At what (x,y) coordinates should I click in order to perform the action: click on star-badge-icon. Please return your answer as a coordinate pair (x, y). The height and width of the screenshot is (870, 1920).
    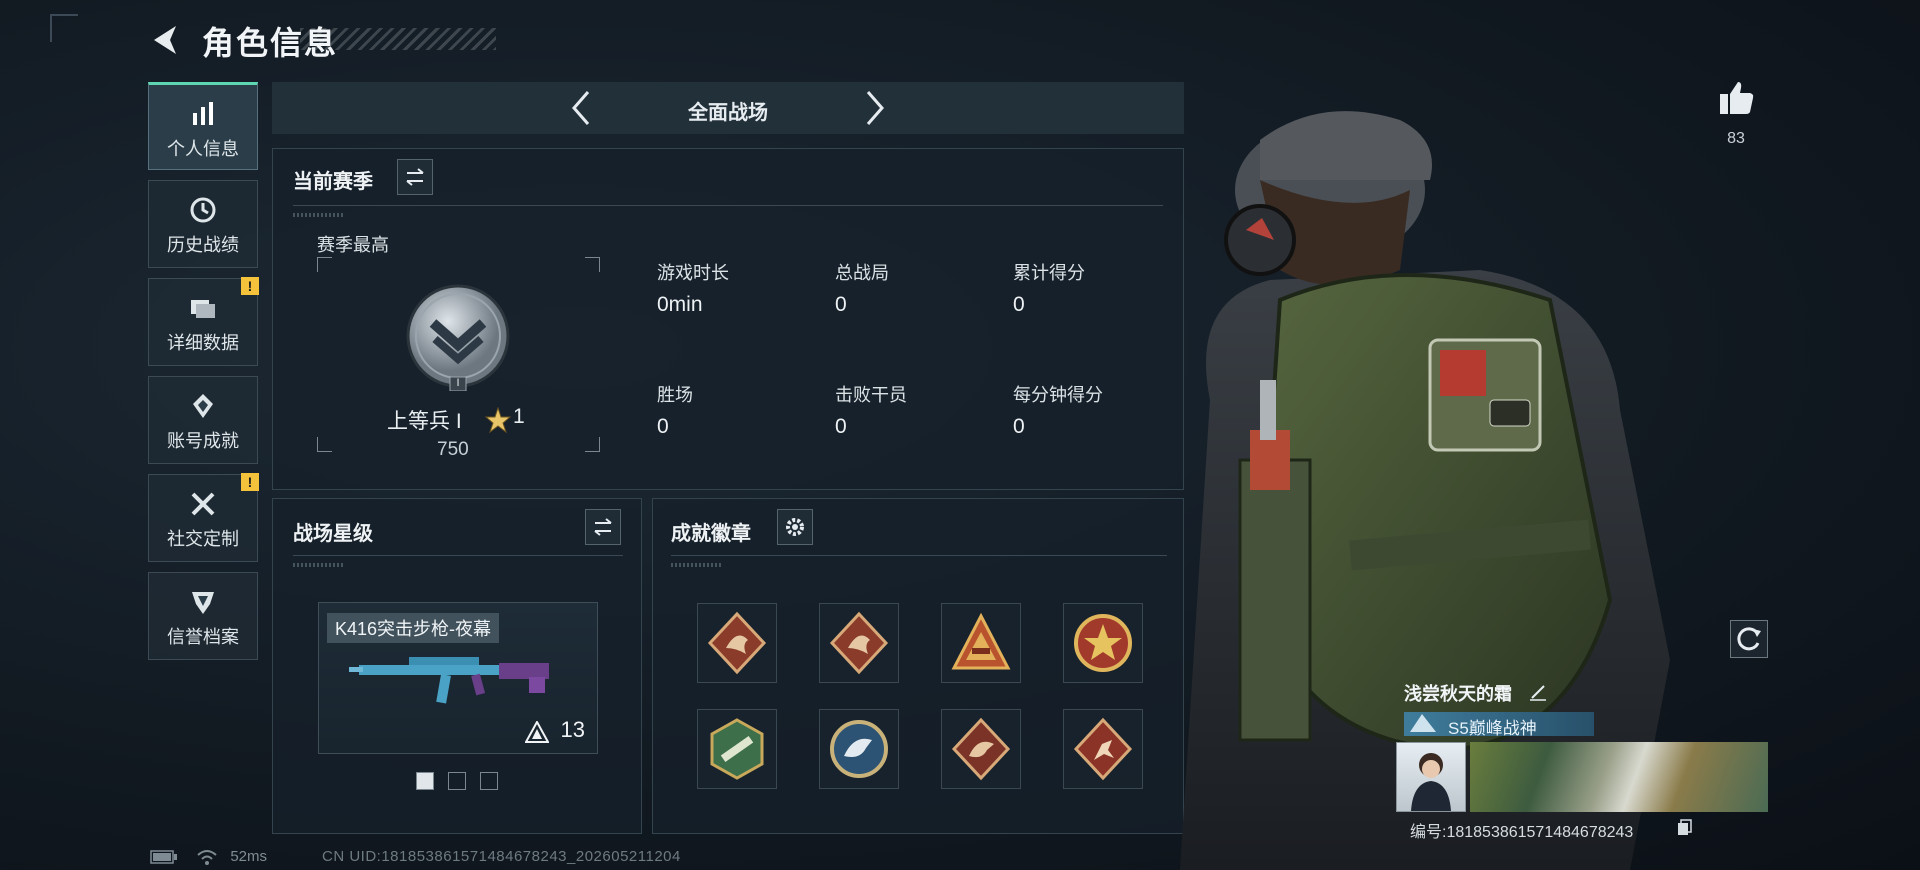
    Looking at the image, I should click on (1103, 643).